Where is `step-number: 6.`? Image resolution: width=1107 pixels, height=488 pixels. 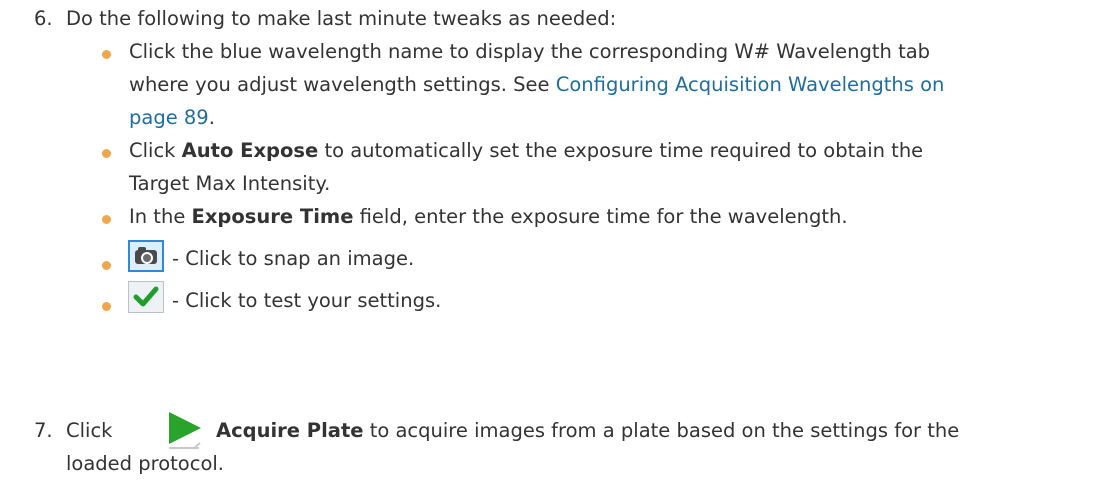 step-number: 6. is located at coordinates (43, 18).